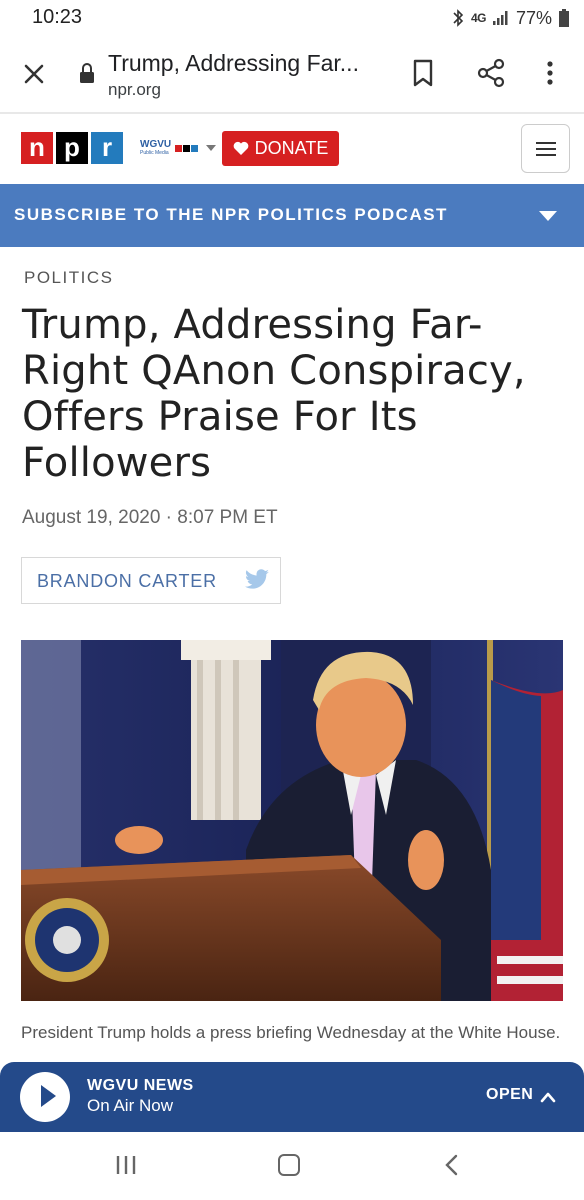  What do you see at coordinates (187, 148) in the screenshot?
I see `station-npr-mini-logo` at bounding box center [187, 148].